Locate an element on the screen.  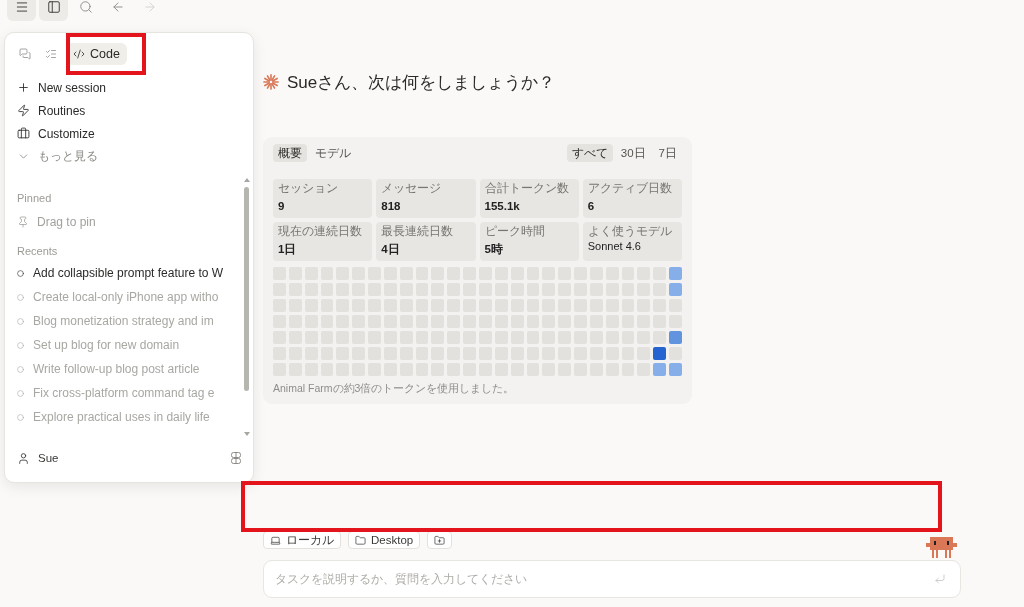
stat-value: 9 is located at coordinates (281, 206).